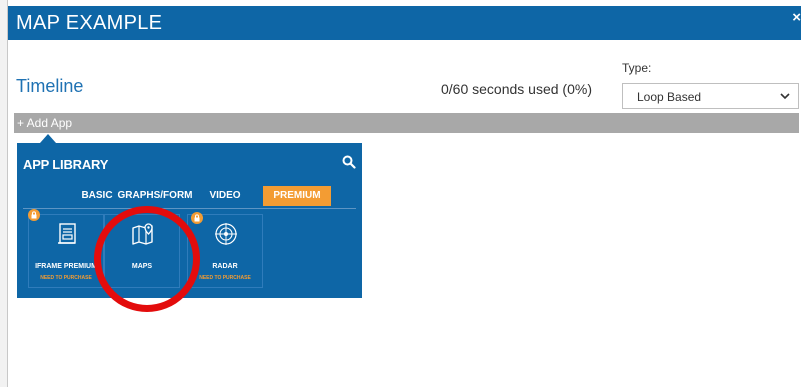  What do you see at coordinates (225, 278) in the screenshot?
I see `app-note-radar: NEED TO PURCHASE` at bounding box center [225, 278].